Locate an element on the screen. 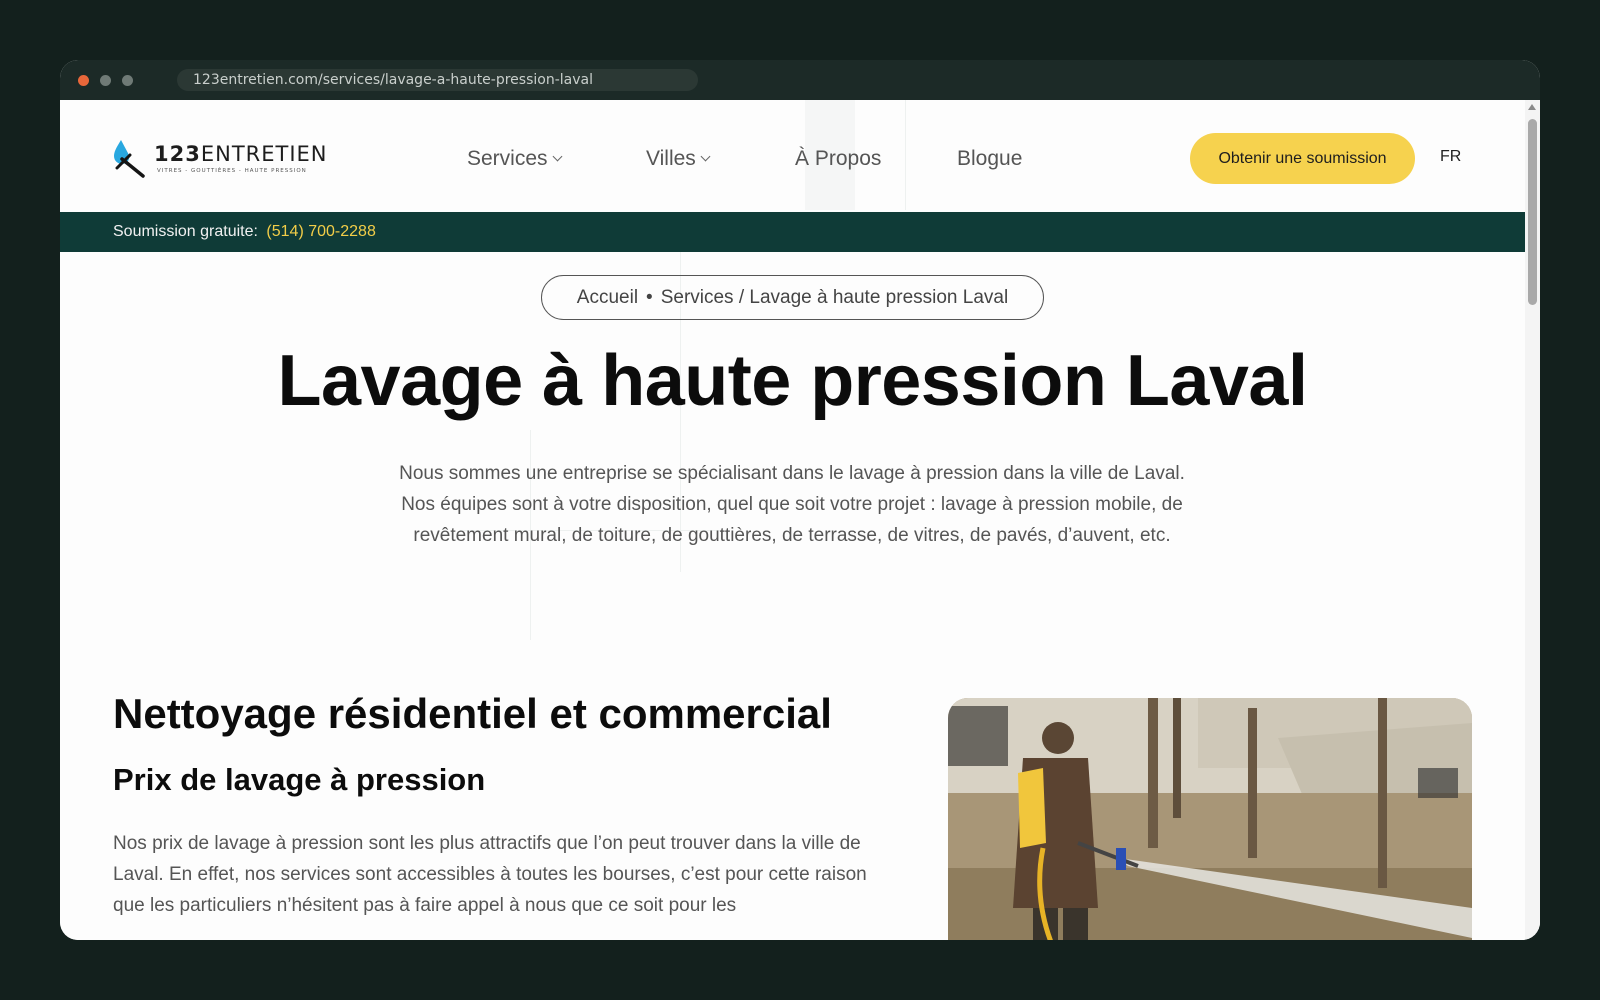 This screenshot has height=1000, width=1600. section-subtitle: Prix de lavage à pression is located at coordinates (299, 779).